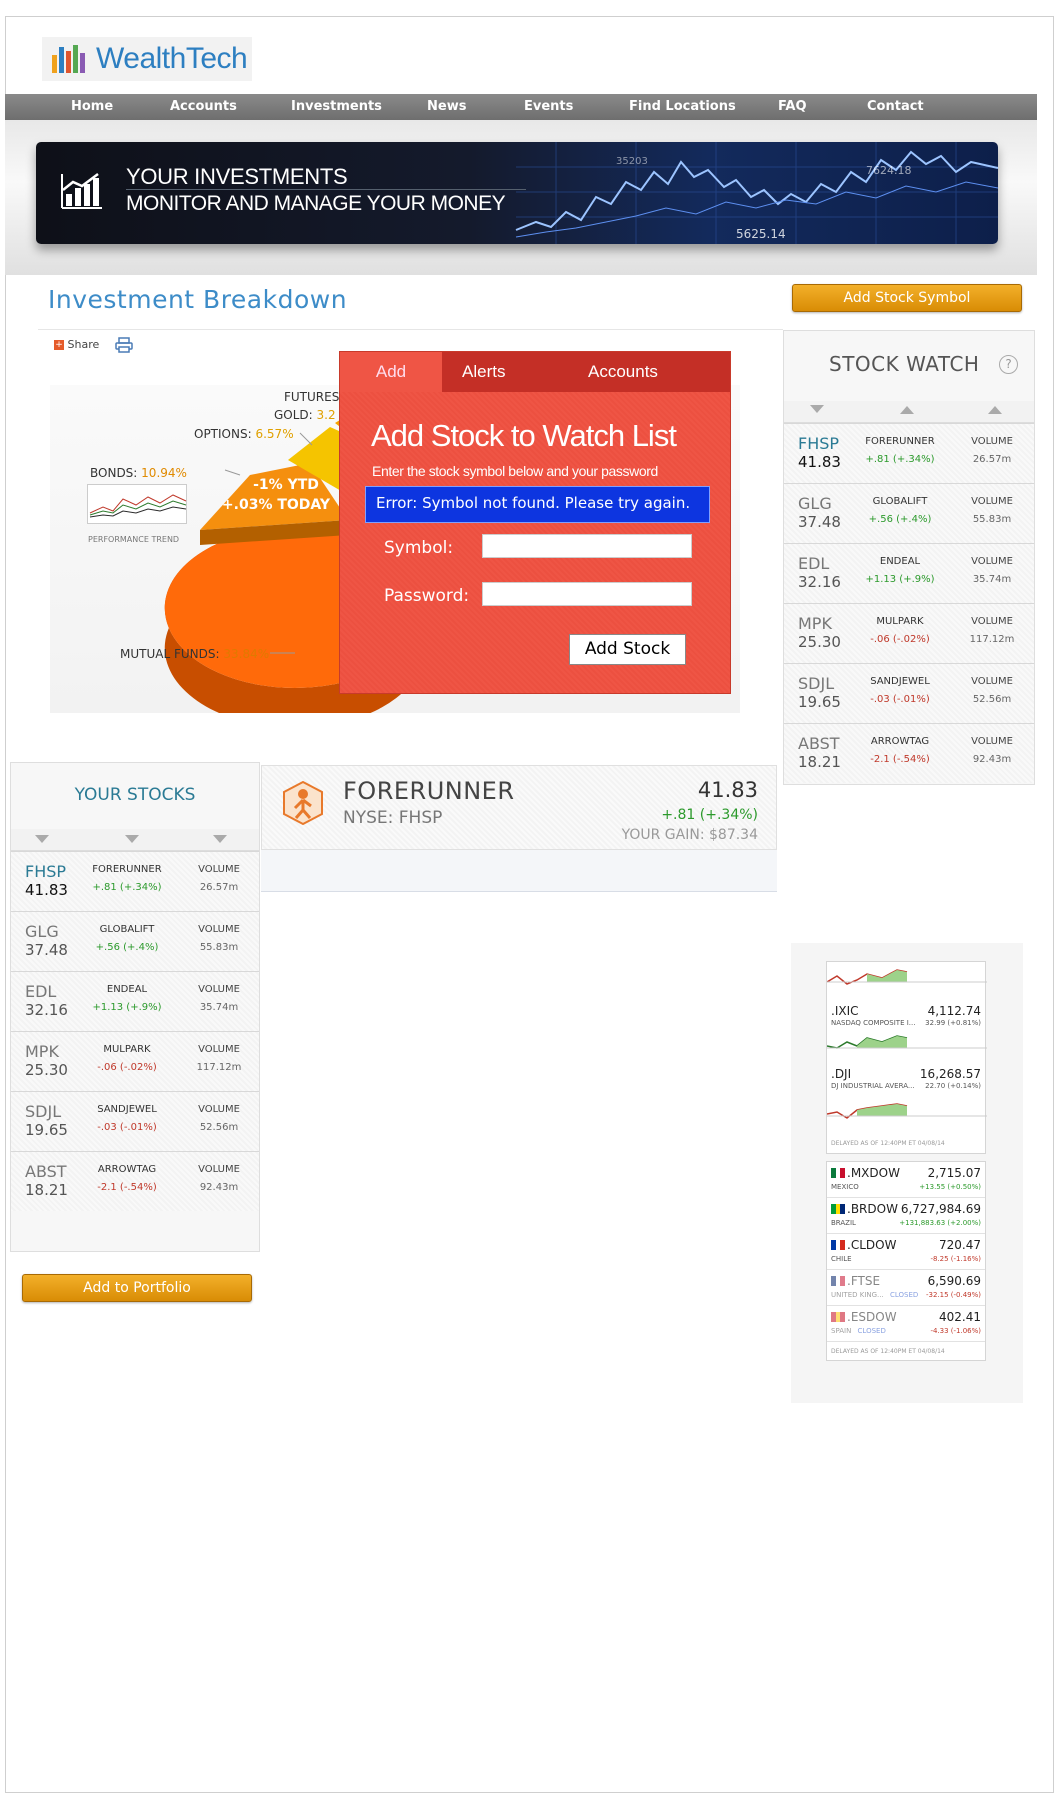  I want to click on banner-ticker-5625: 5625.14, so click(761, 234).